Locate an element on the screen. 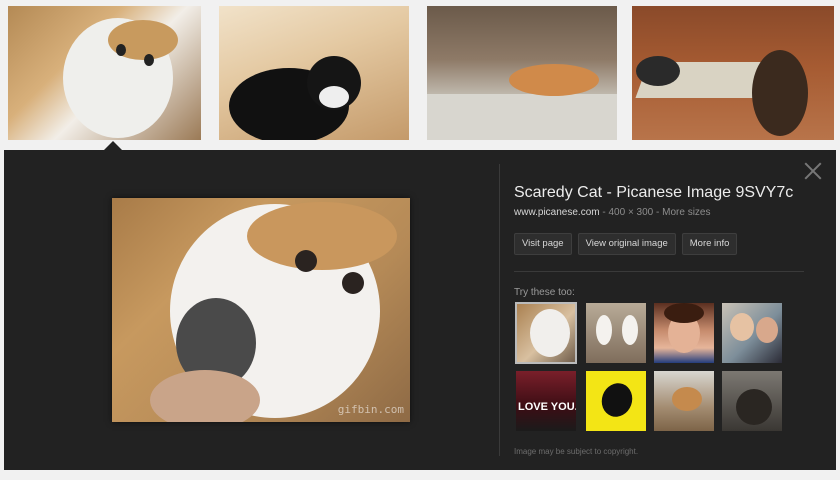 The width and height of the screenshot is (840, 480). orange-cat is located at coordinates (554, 80).